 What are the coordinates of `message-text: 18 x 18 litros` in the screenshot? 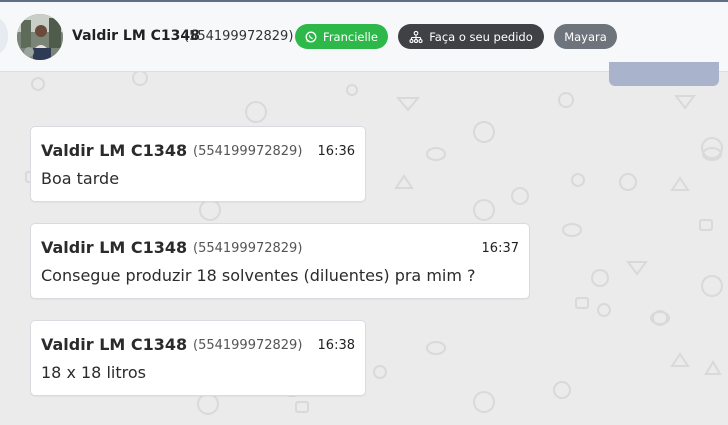 It's located at (93, 372).